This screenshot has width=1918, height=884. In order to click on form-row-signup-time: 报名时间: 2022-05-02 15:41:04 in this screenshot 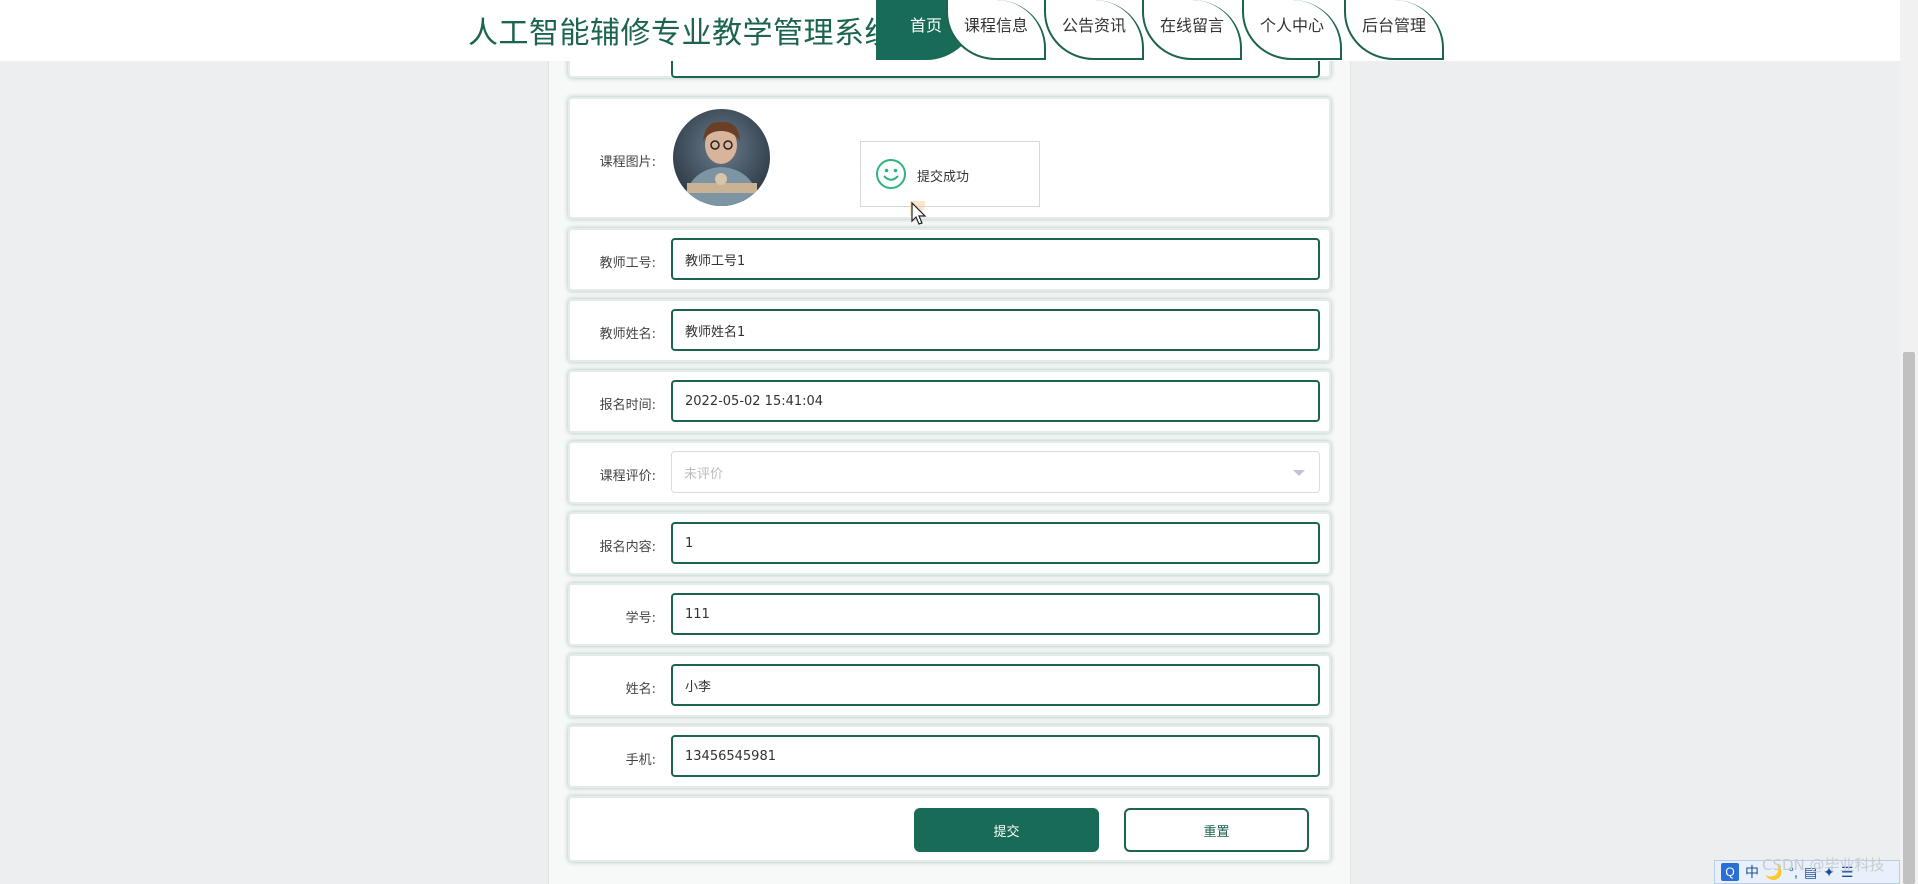, I will do `click(949, 401)`.